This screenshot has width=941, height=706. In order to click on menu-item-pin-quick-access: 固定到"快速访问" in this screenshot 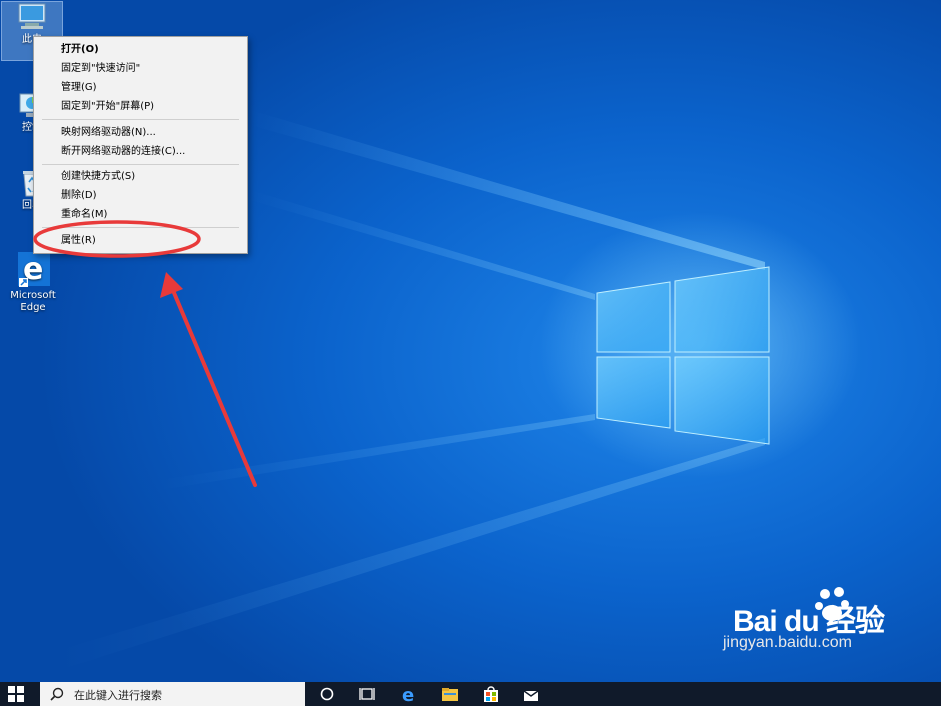, I will do `click(140, 68)`.